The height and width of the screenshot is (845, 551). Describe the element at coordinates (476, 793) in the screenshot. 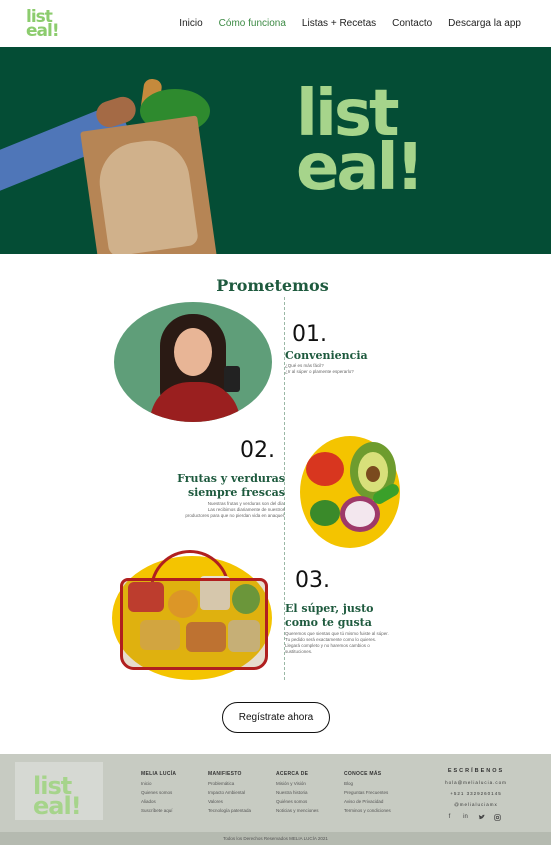

I see `contact-phone: +521 3329260145` at that location.